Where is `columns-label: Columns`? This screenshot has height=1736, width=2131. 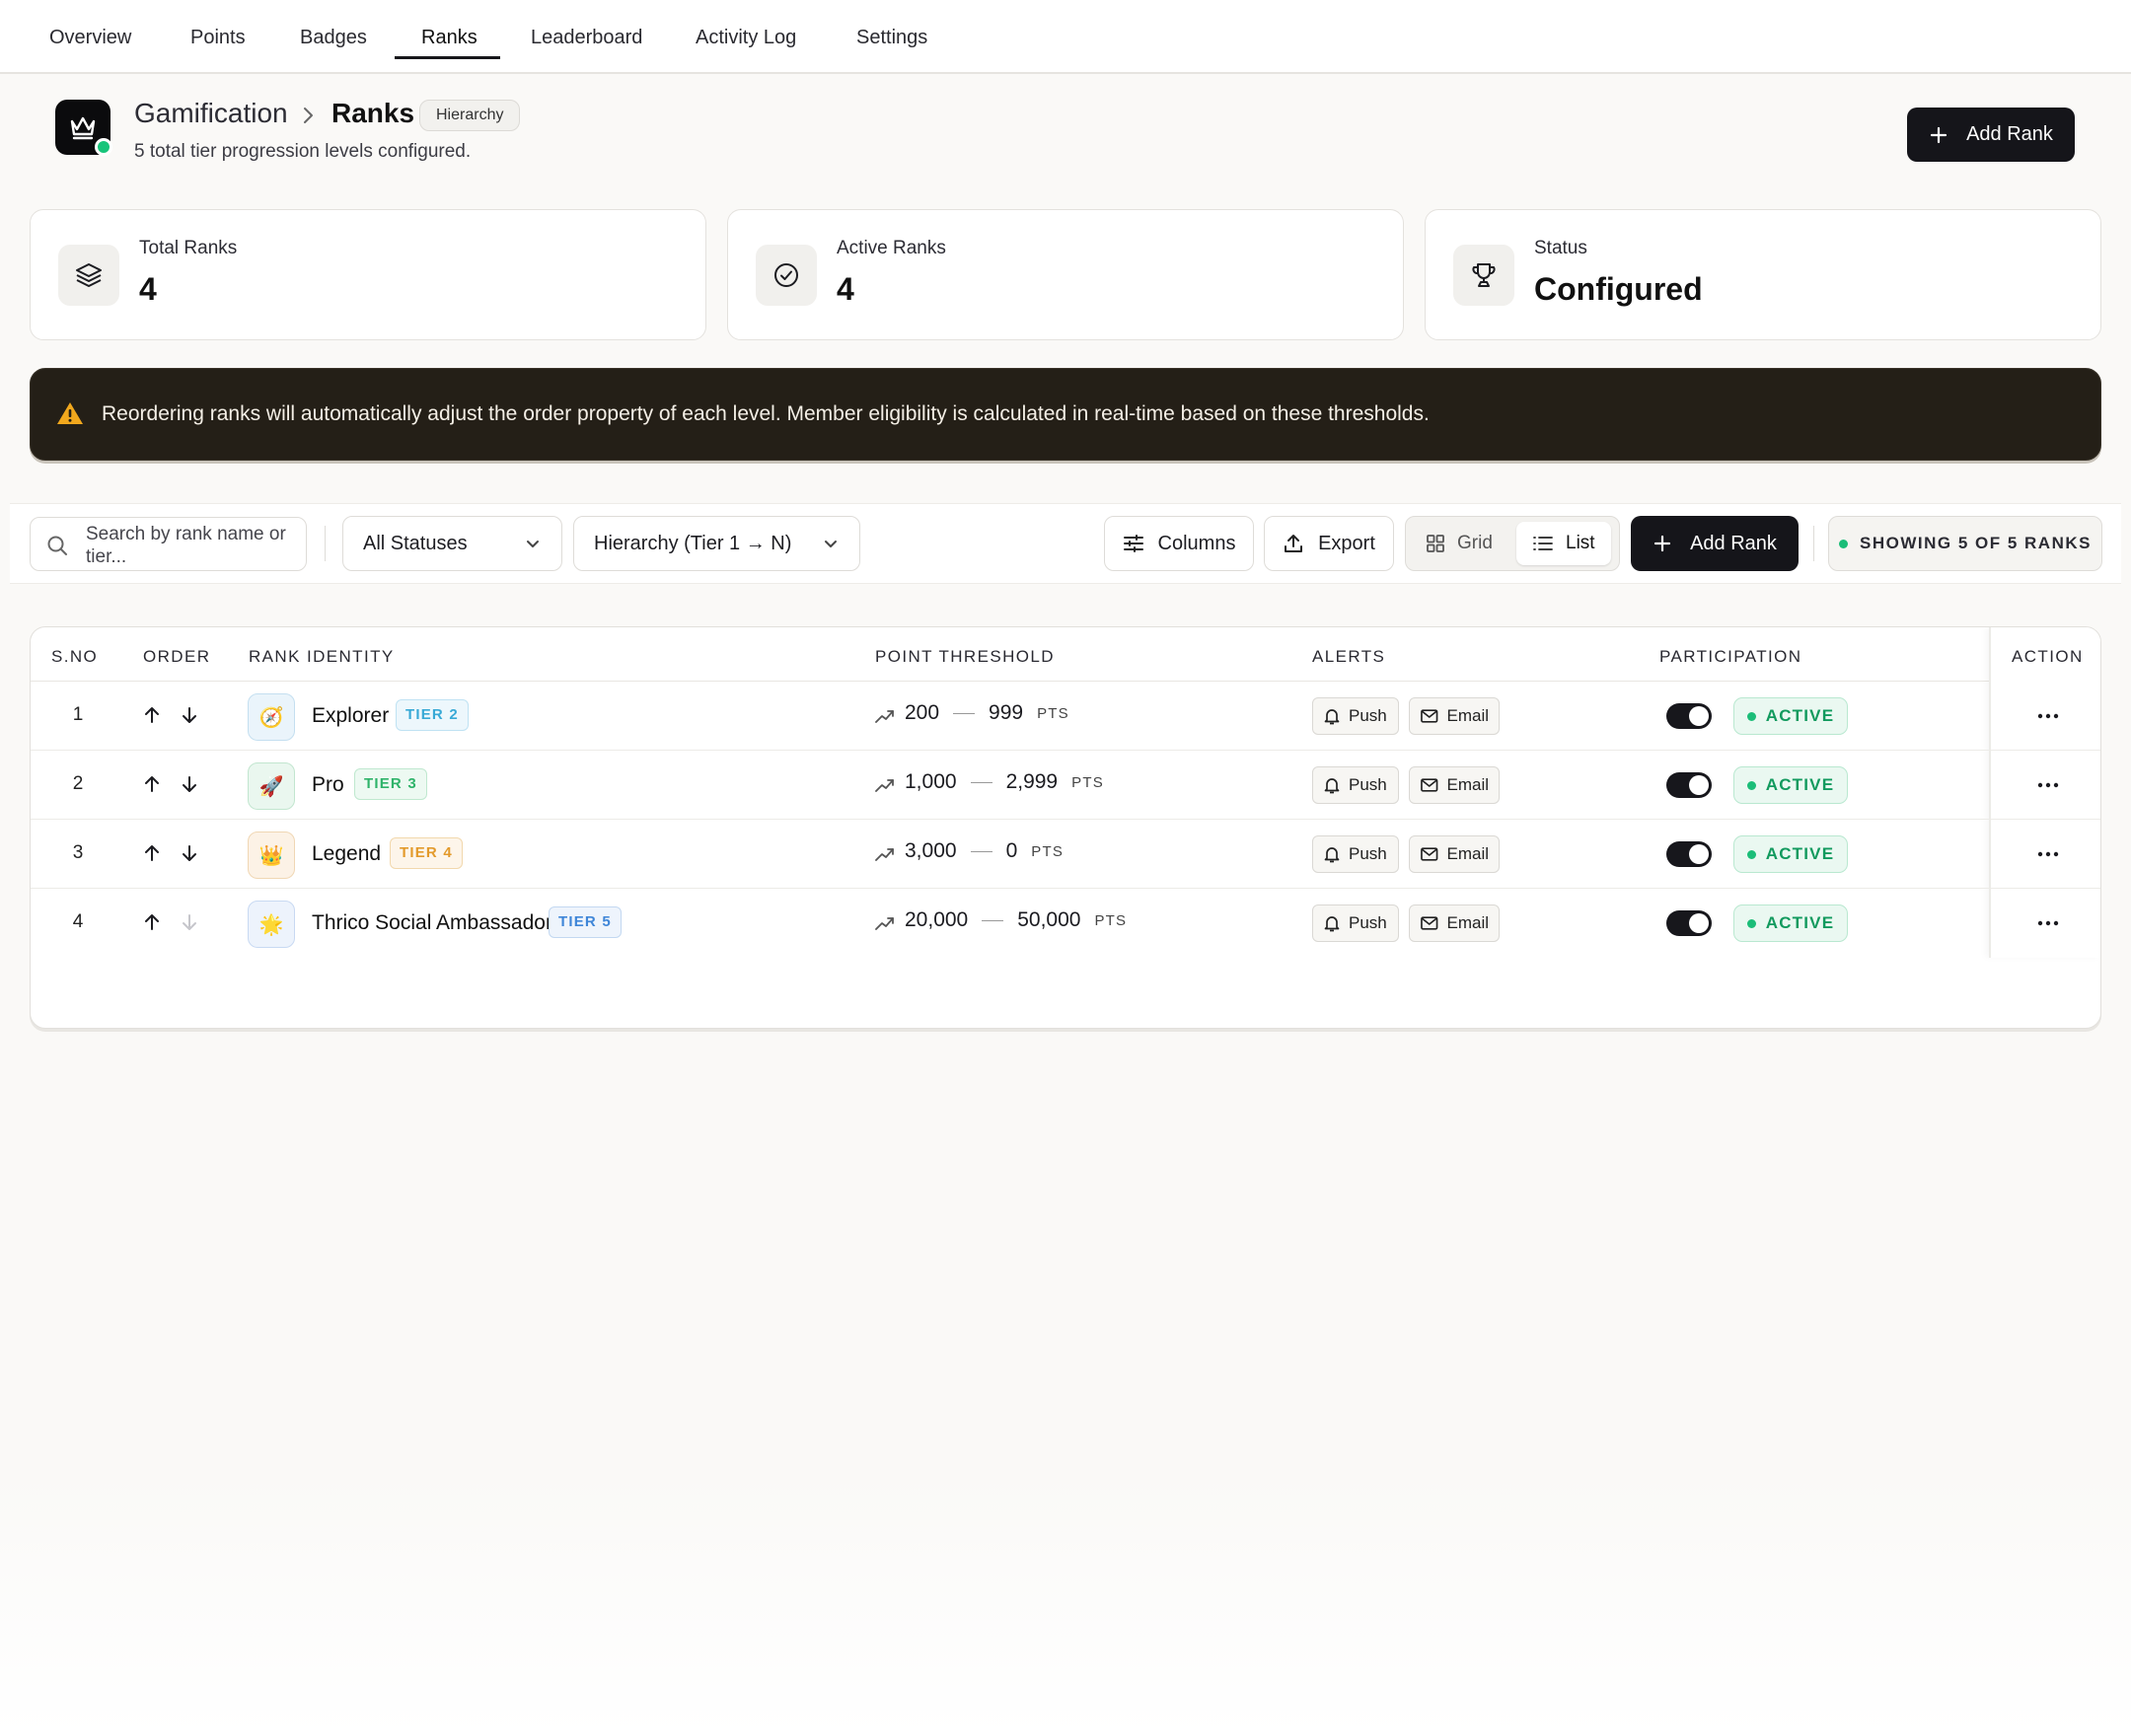 columns-label: Columns is located at coordinates (1196, 543).